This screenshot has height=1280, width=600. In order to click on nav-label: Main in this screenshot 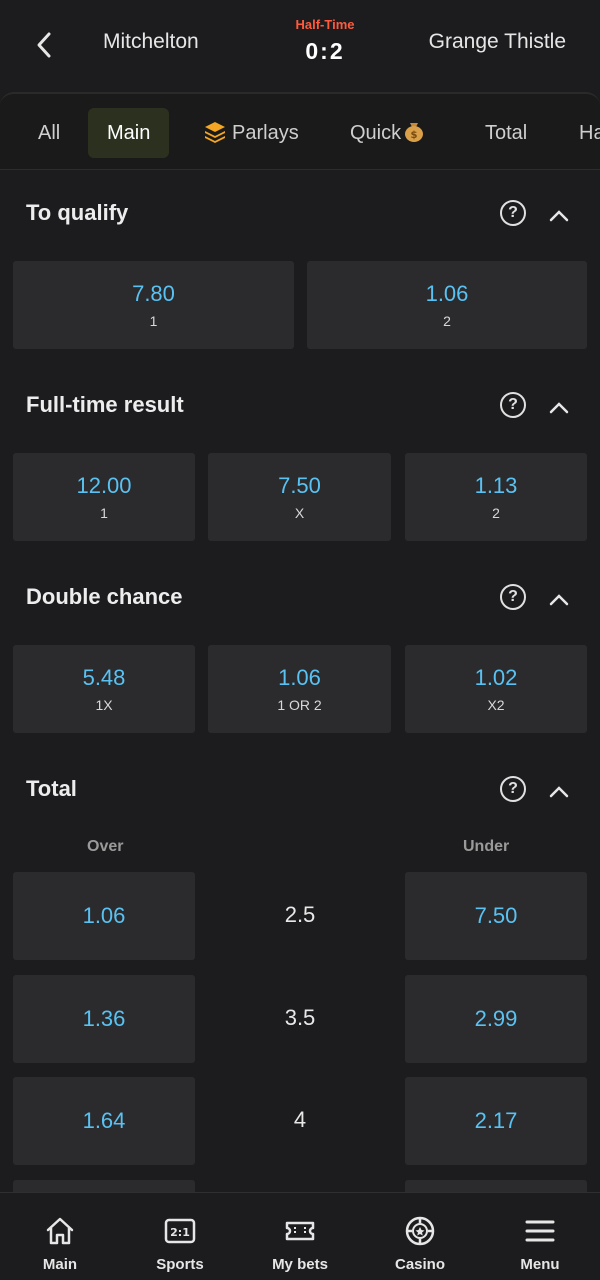, I will do `click(60, 1264)`.